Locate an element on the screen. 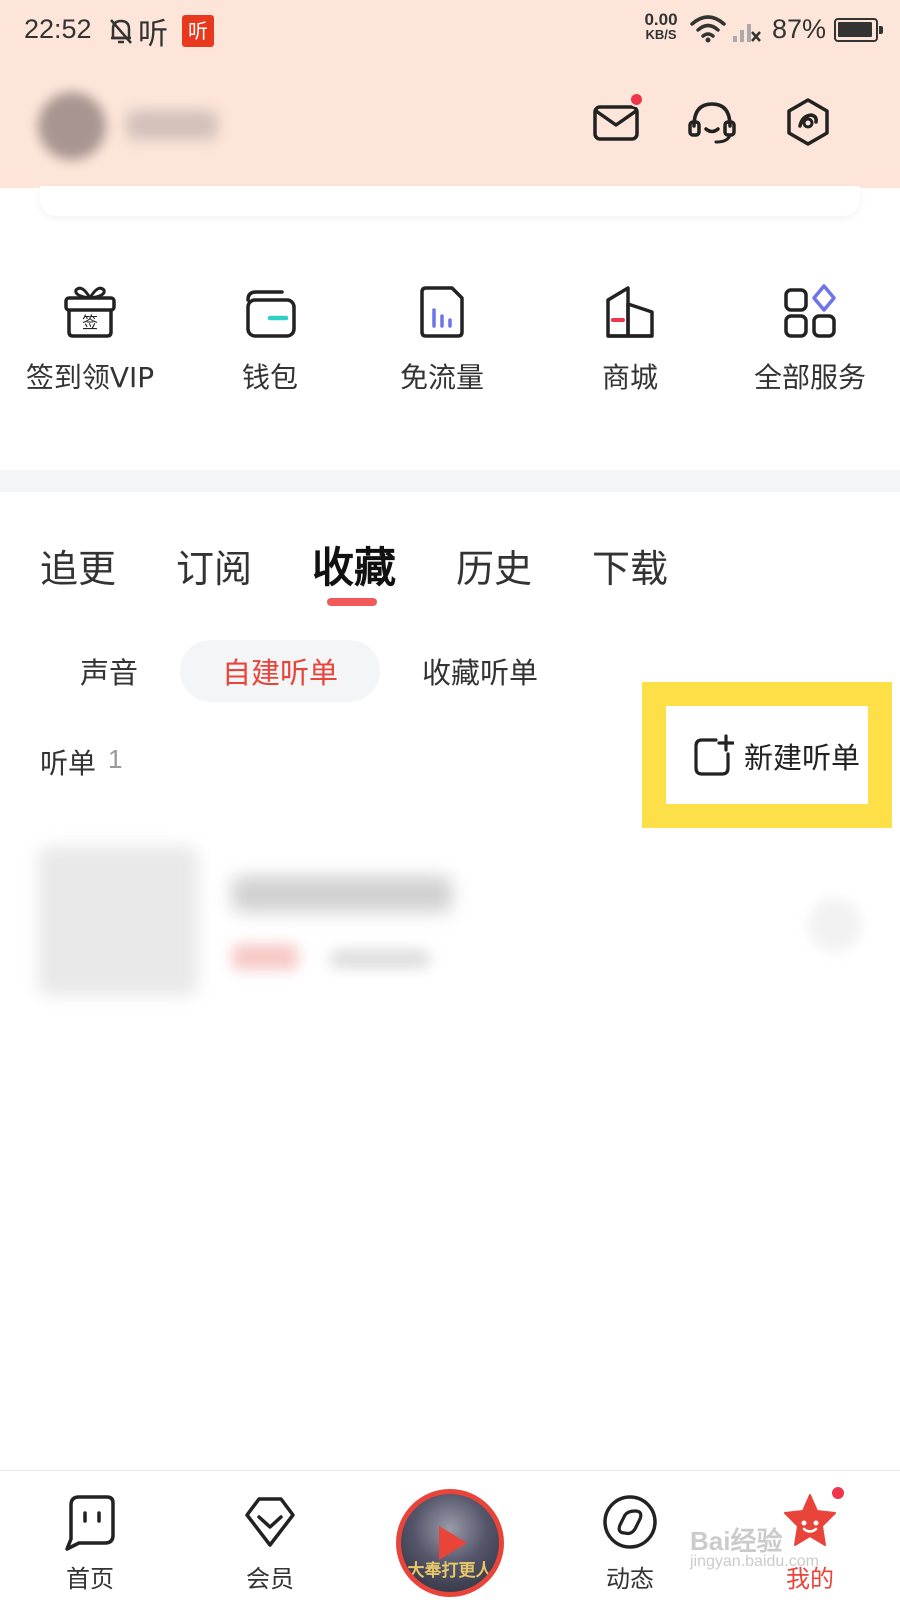  service-label: 签到领VIP is located at coordinates (90, 377).